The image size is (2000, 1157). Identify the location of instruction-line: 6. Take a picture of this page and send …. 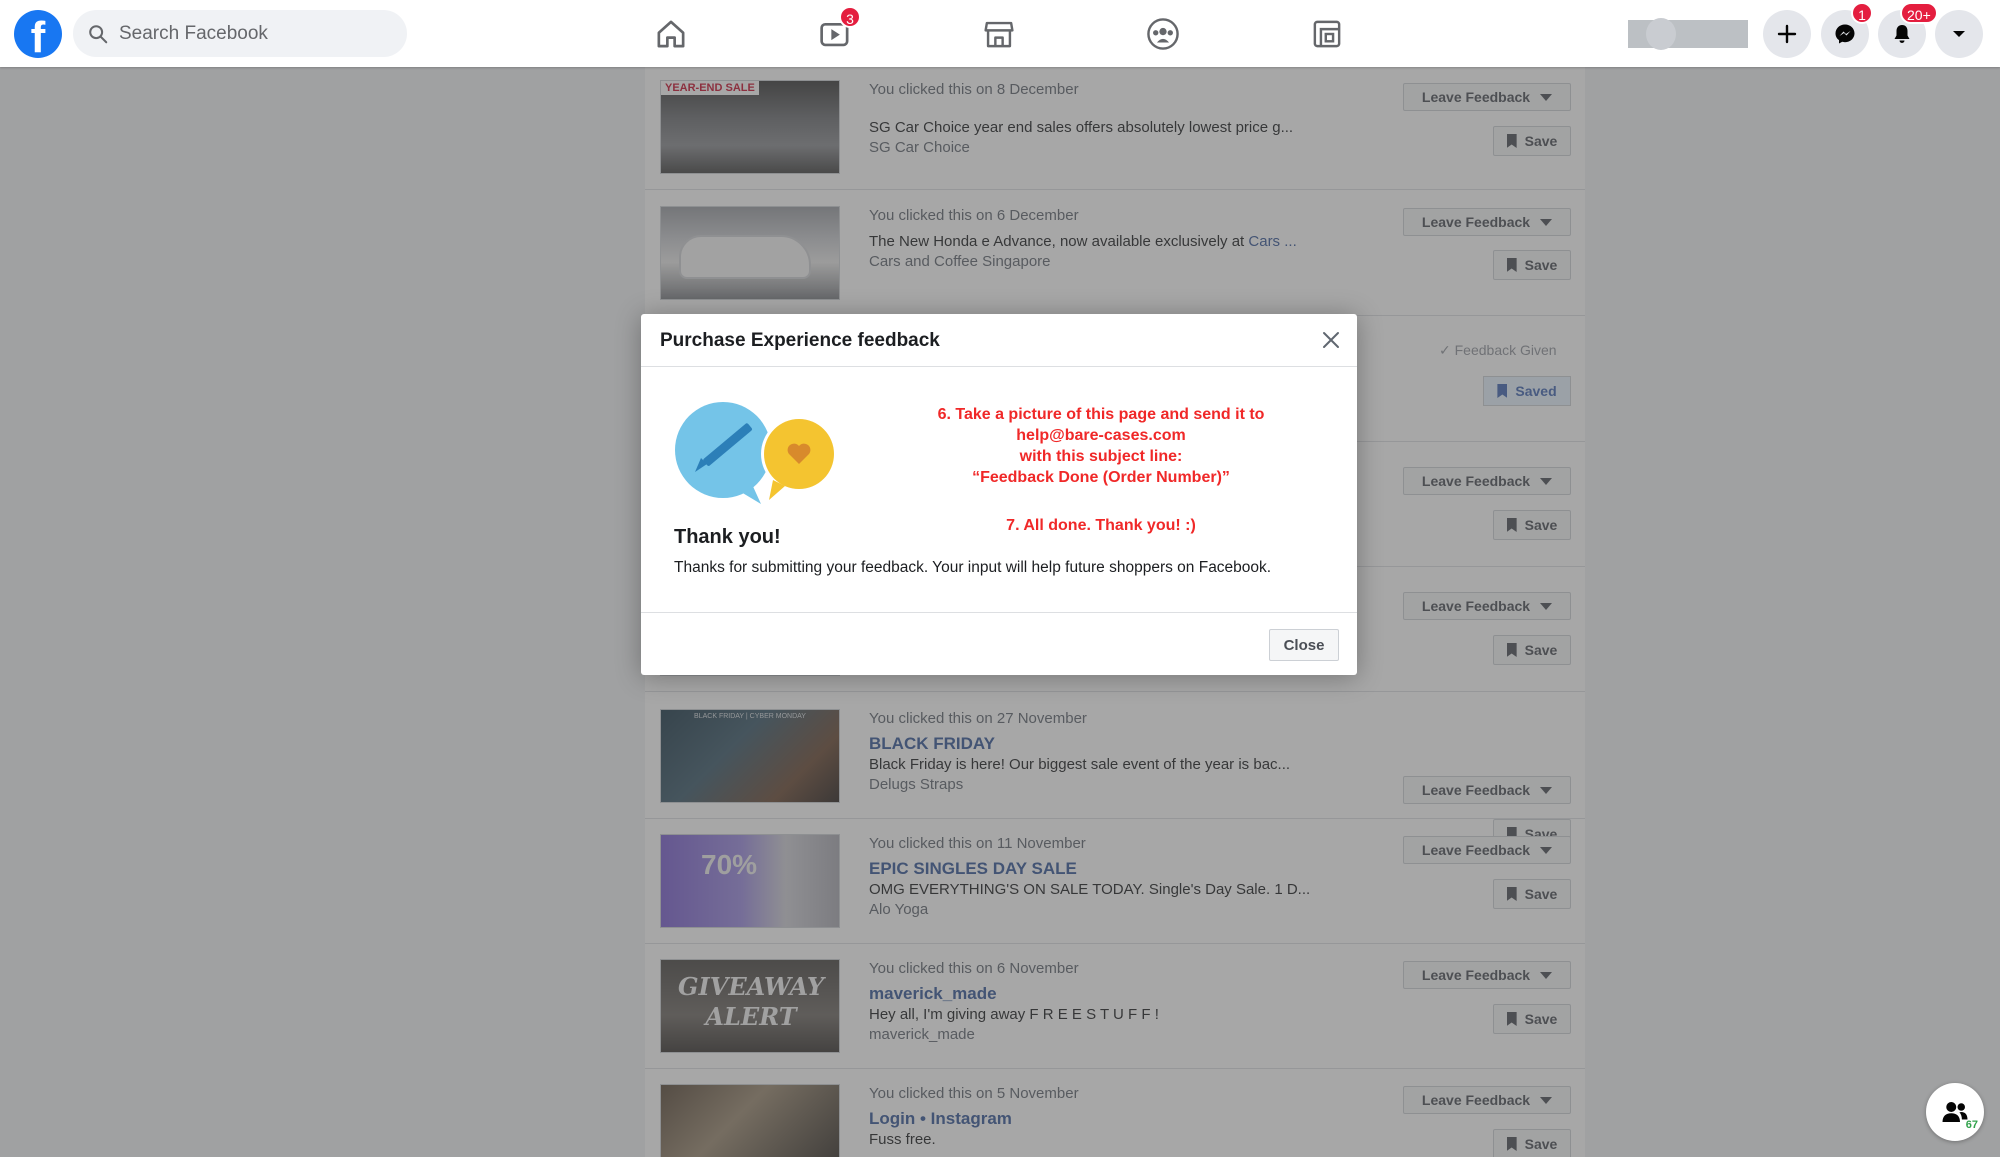
(1101, 414).